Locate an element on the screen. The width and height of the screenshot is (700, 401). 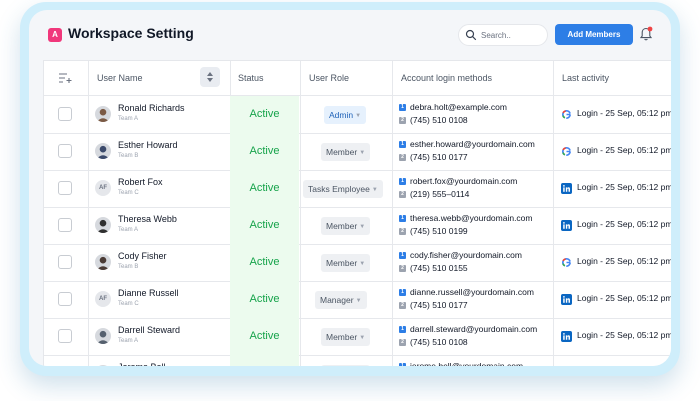
login-email: dianne.russell@yourdomain.com is located at coordinates (472, 292).